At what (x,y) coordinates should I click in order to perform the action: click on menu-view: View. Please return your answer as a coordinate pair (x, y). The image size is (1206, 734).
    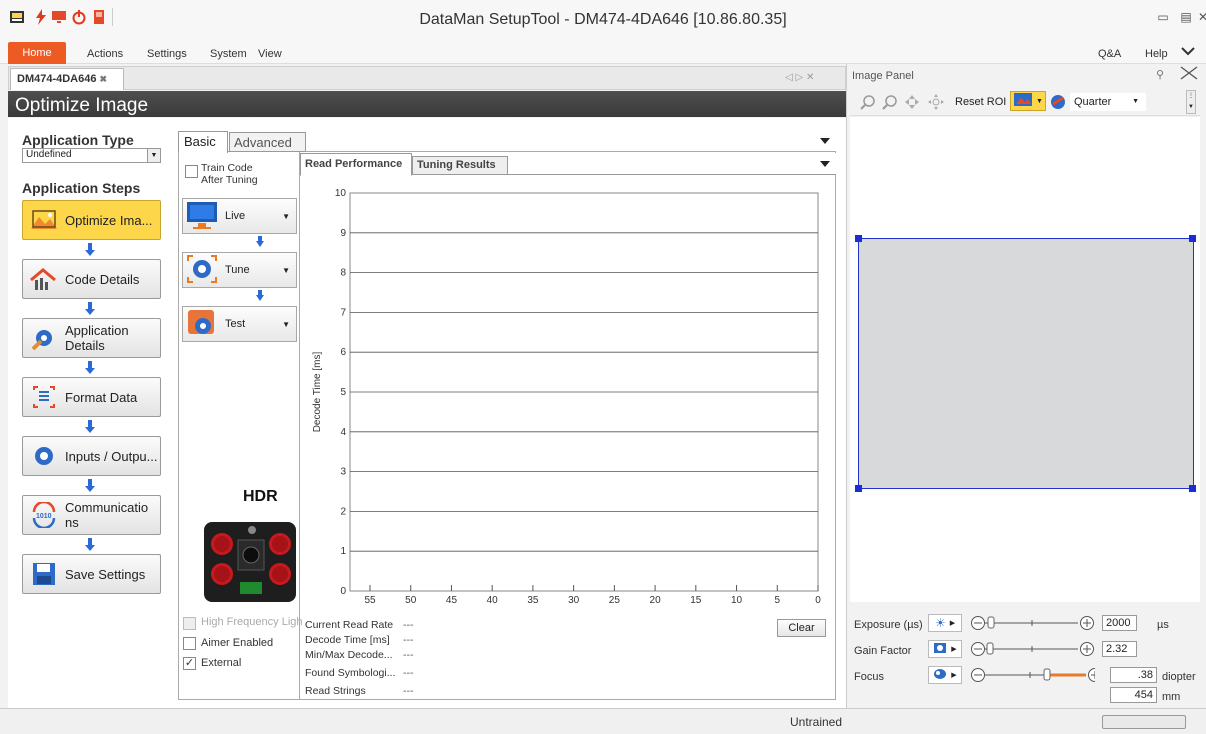
    Looking at the image, I should click on (270, 54).